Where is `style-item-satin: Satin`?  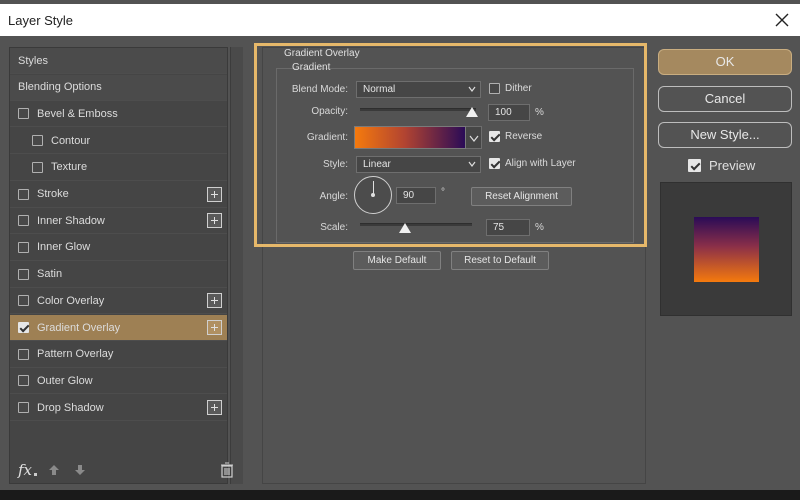 style-item-satin: Satin is located at coordinates (118, 275).